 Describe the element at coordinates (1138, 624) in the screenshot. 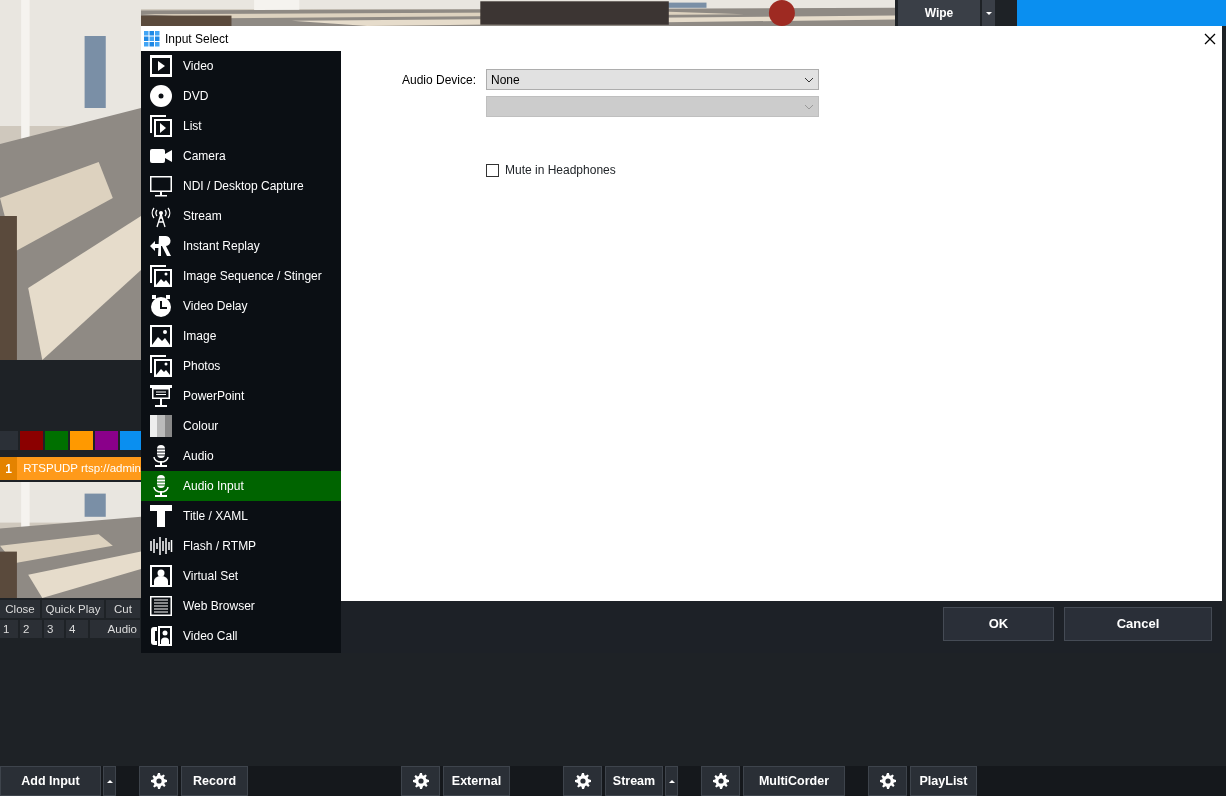

I see `dialog-button: Cancel` at that location.